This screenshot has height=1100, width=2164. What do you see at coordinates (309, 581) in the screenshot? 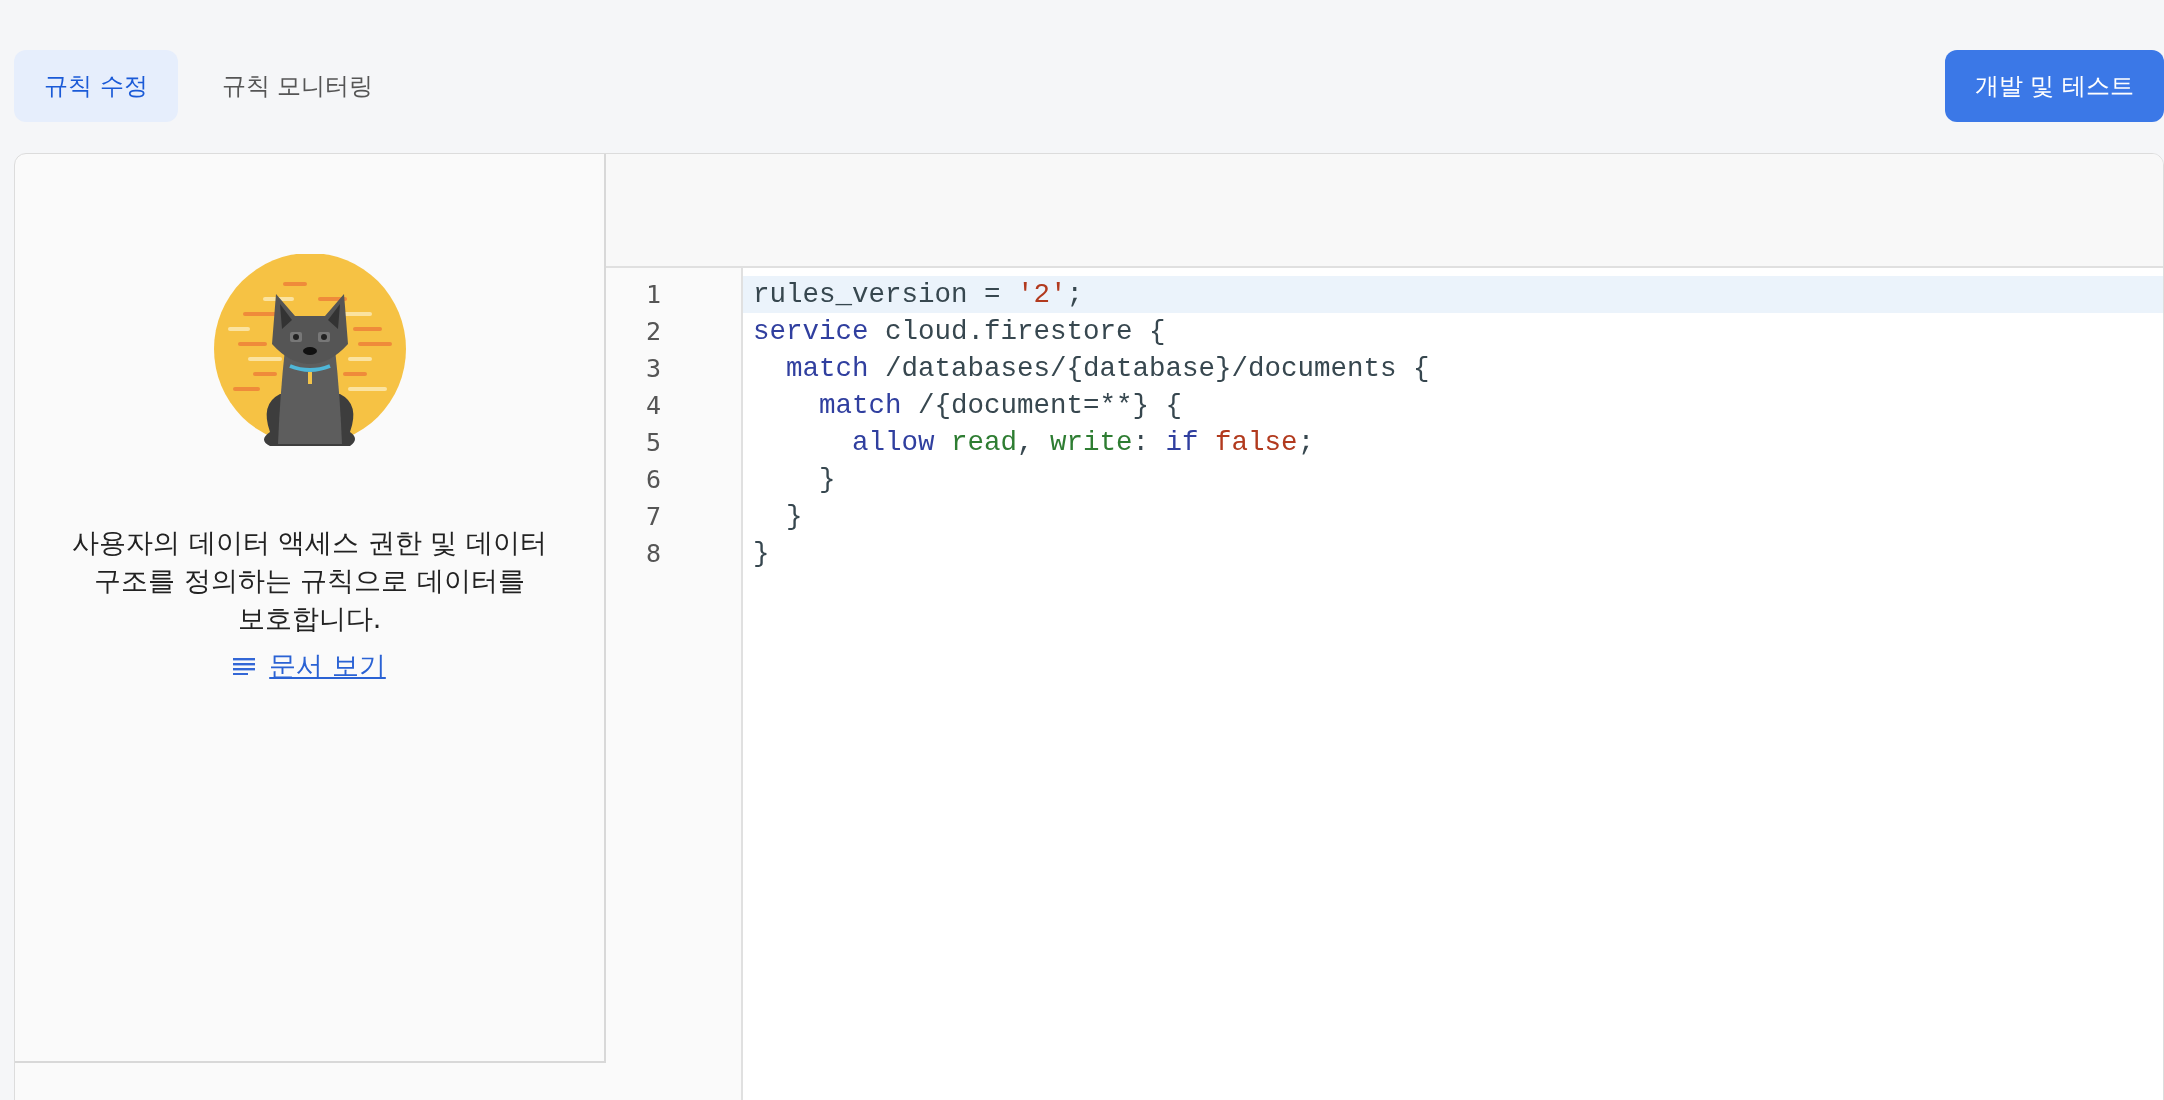
I see `description-text: 사용자의 데이터 액세스 권한 및 데이터 구조를 정의하는 규칙으로 데이터를 보호합니다.` at bounding box center [309, 581].